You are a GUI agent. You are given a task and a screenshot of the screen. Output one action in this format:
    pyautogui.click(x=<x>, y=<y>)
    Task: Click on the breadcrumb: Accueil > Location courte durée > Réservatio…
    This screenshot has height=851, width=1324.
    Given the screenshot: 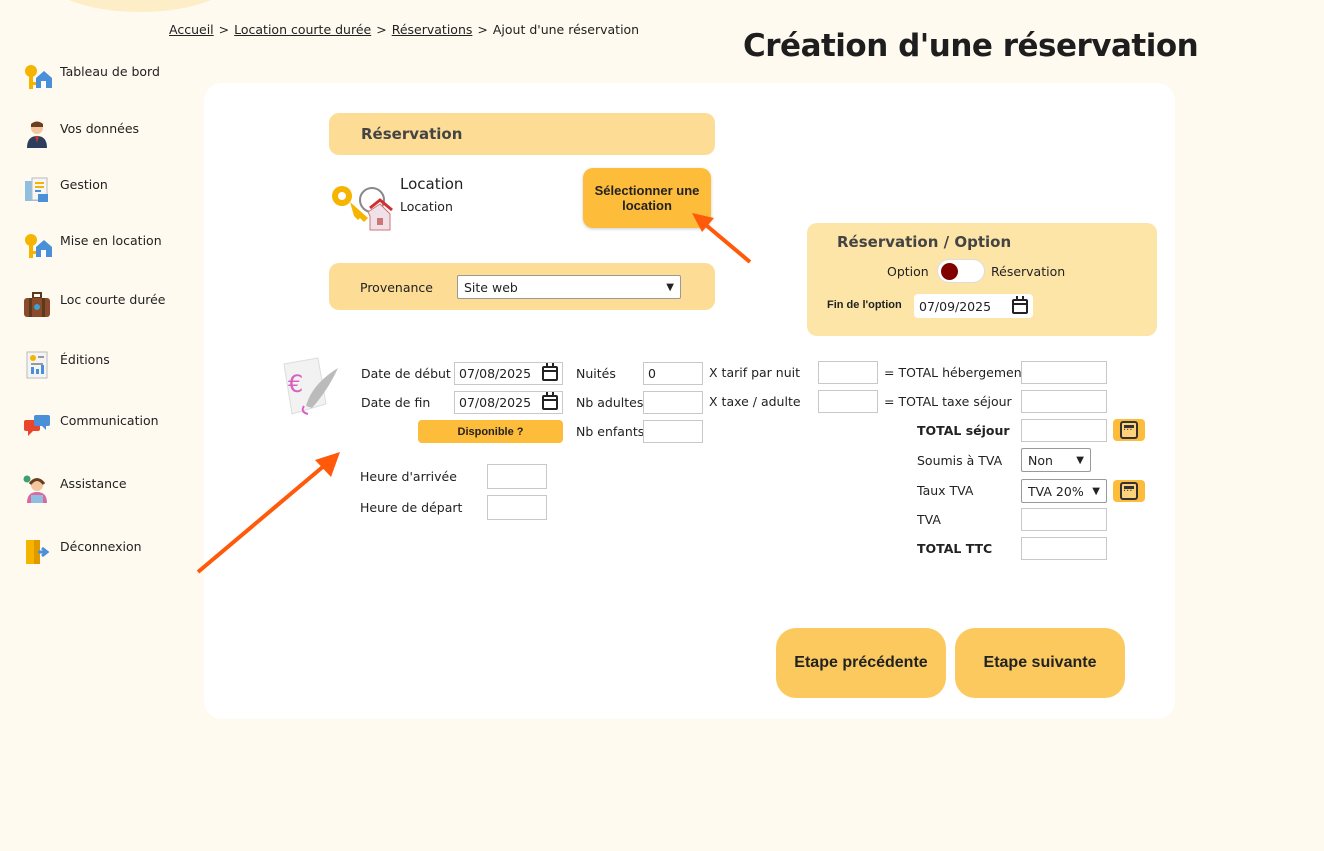 What is the action you would take?
    pyautogui.click(x=404, y=29)
    